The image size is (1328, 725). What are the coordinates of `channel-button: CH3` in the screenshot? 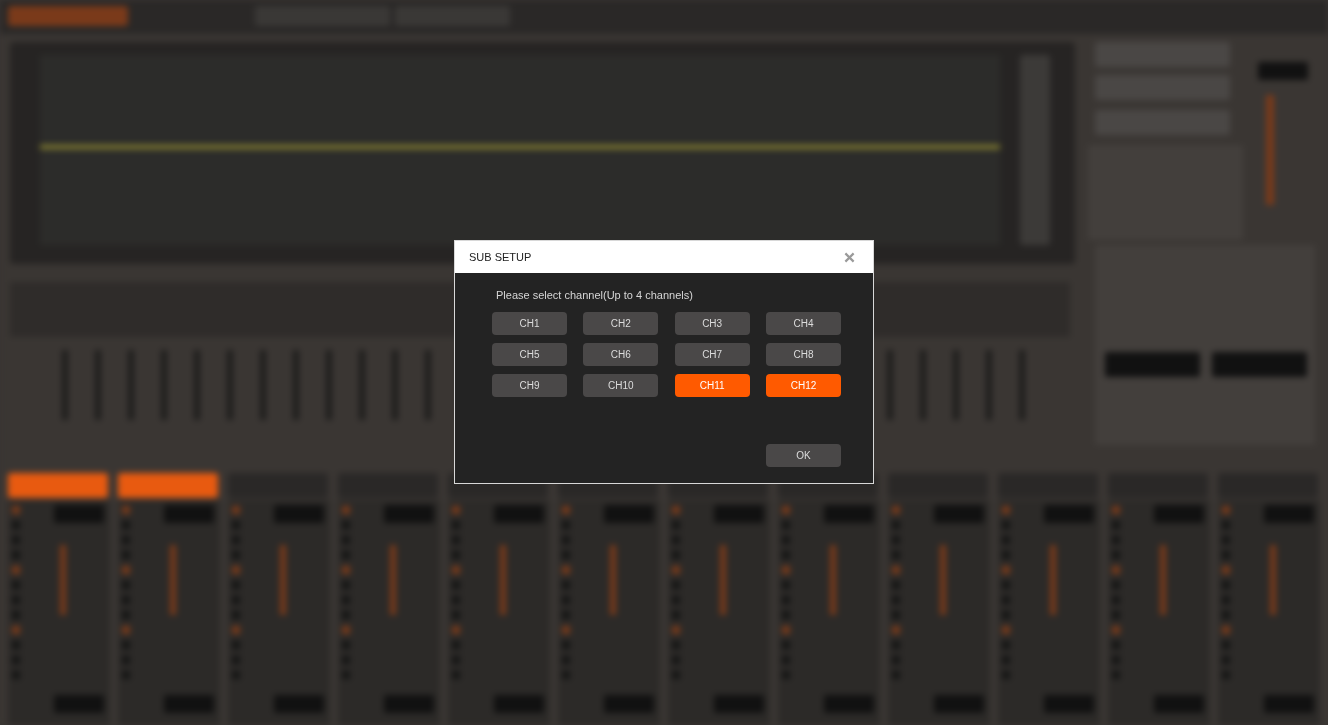 It's located at (712, 323).